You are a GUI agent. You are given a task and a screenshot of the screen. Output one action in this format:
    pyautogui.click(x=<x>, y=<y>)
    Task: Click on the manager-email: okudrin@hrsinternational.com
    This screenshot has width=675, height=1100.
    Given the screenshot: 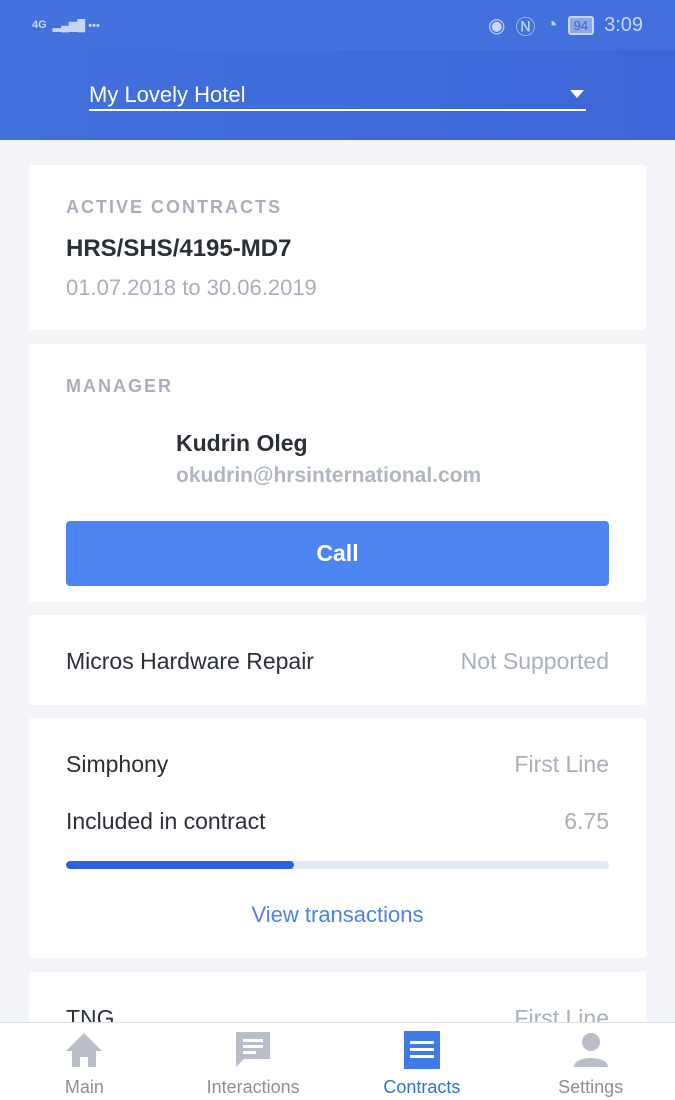 What is the action you would take?
    pyautogui.click(x=328, y=476)
    